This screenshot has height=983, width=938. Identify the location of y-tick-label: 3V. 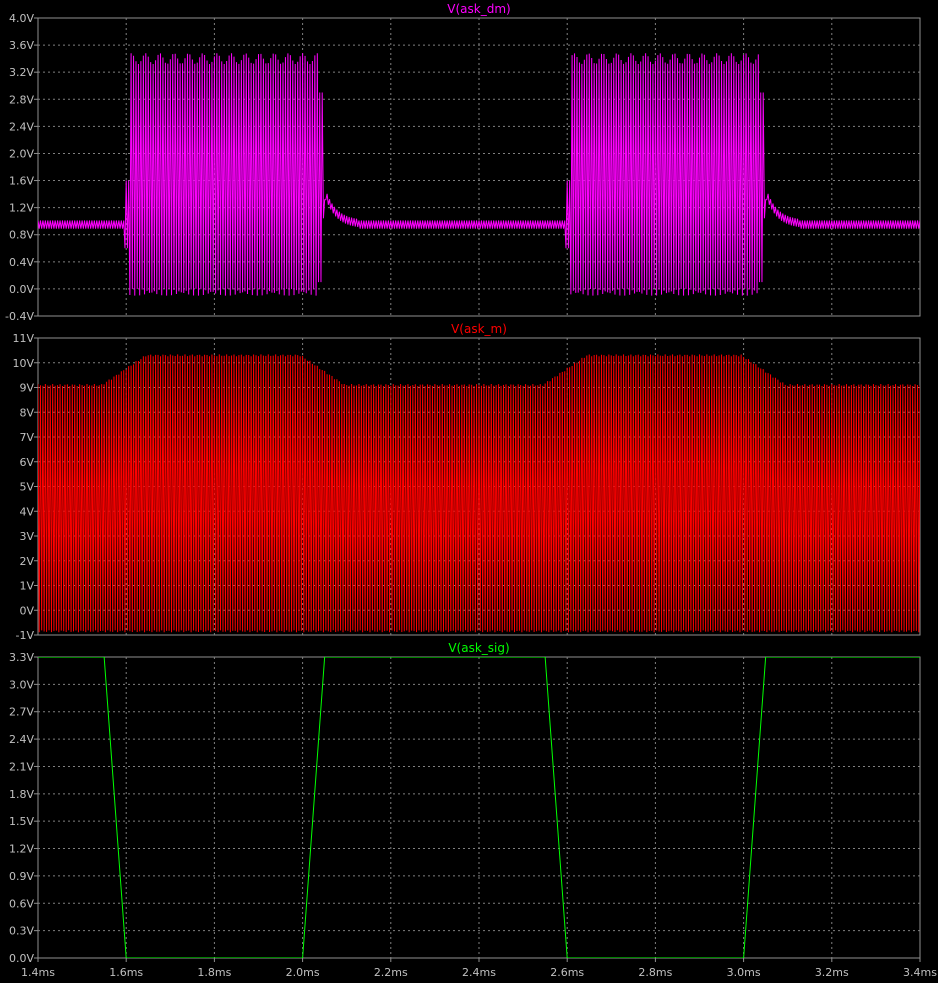
(26, 536).